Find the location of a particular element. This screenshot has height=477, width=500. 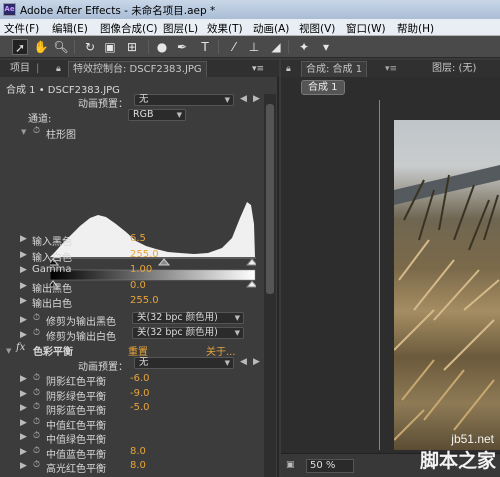

selection-tool-icon: ➚ is located at coordinates (20, 47).